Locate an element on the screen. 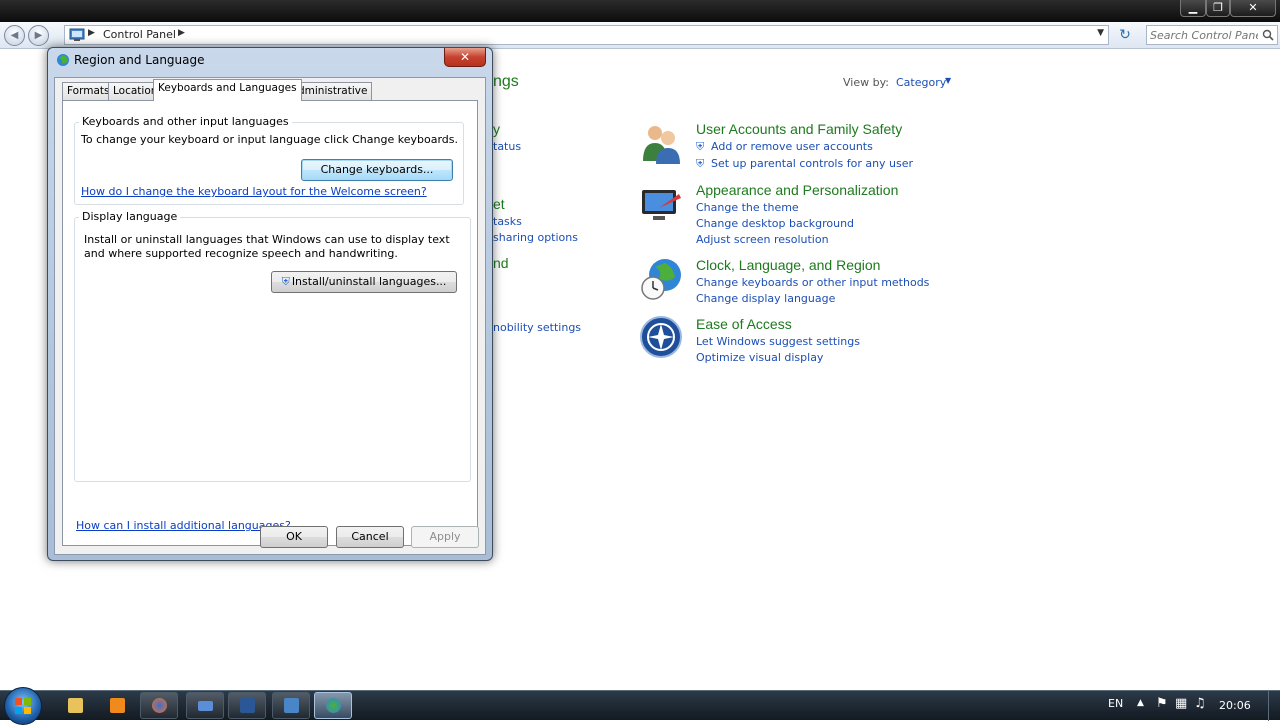 The width and height of the screenshot is (1280, 725). category-title-ease-of-access: Ease of Access is located at coordinates (744, 324).